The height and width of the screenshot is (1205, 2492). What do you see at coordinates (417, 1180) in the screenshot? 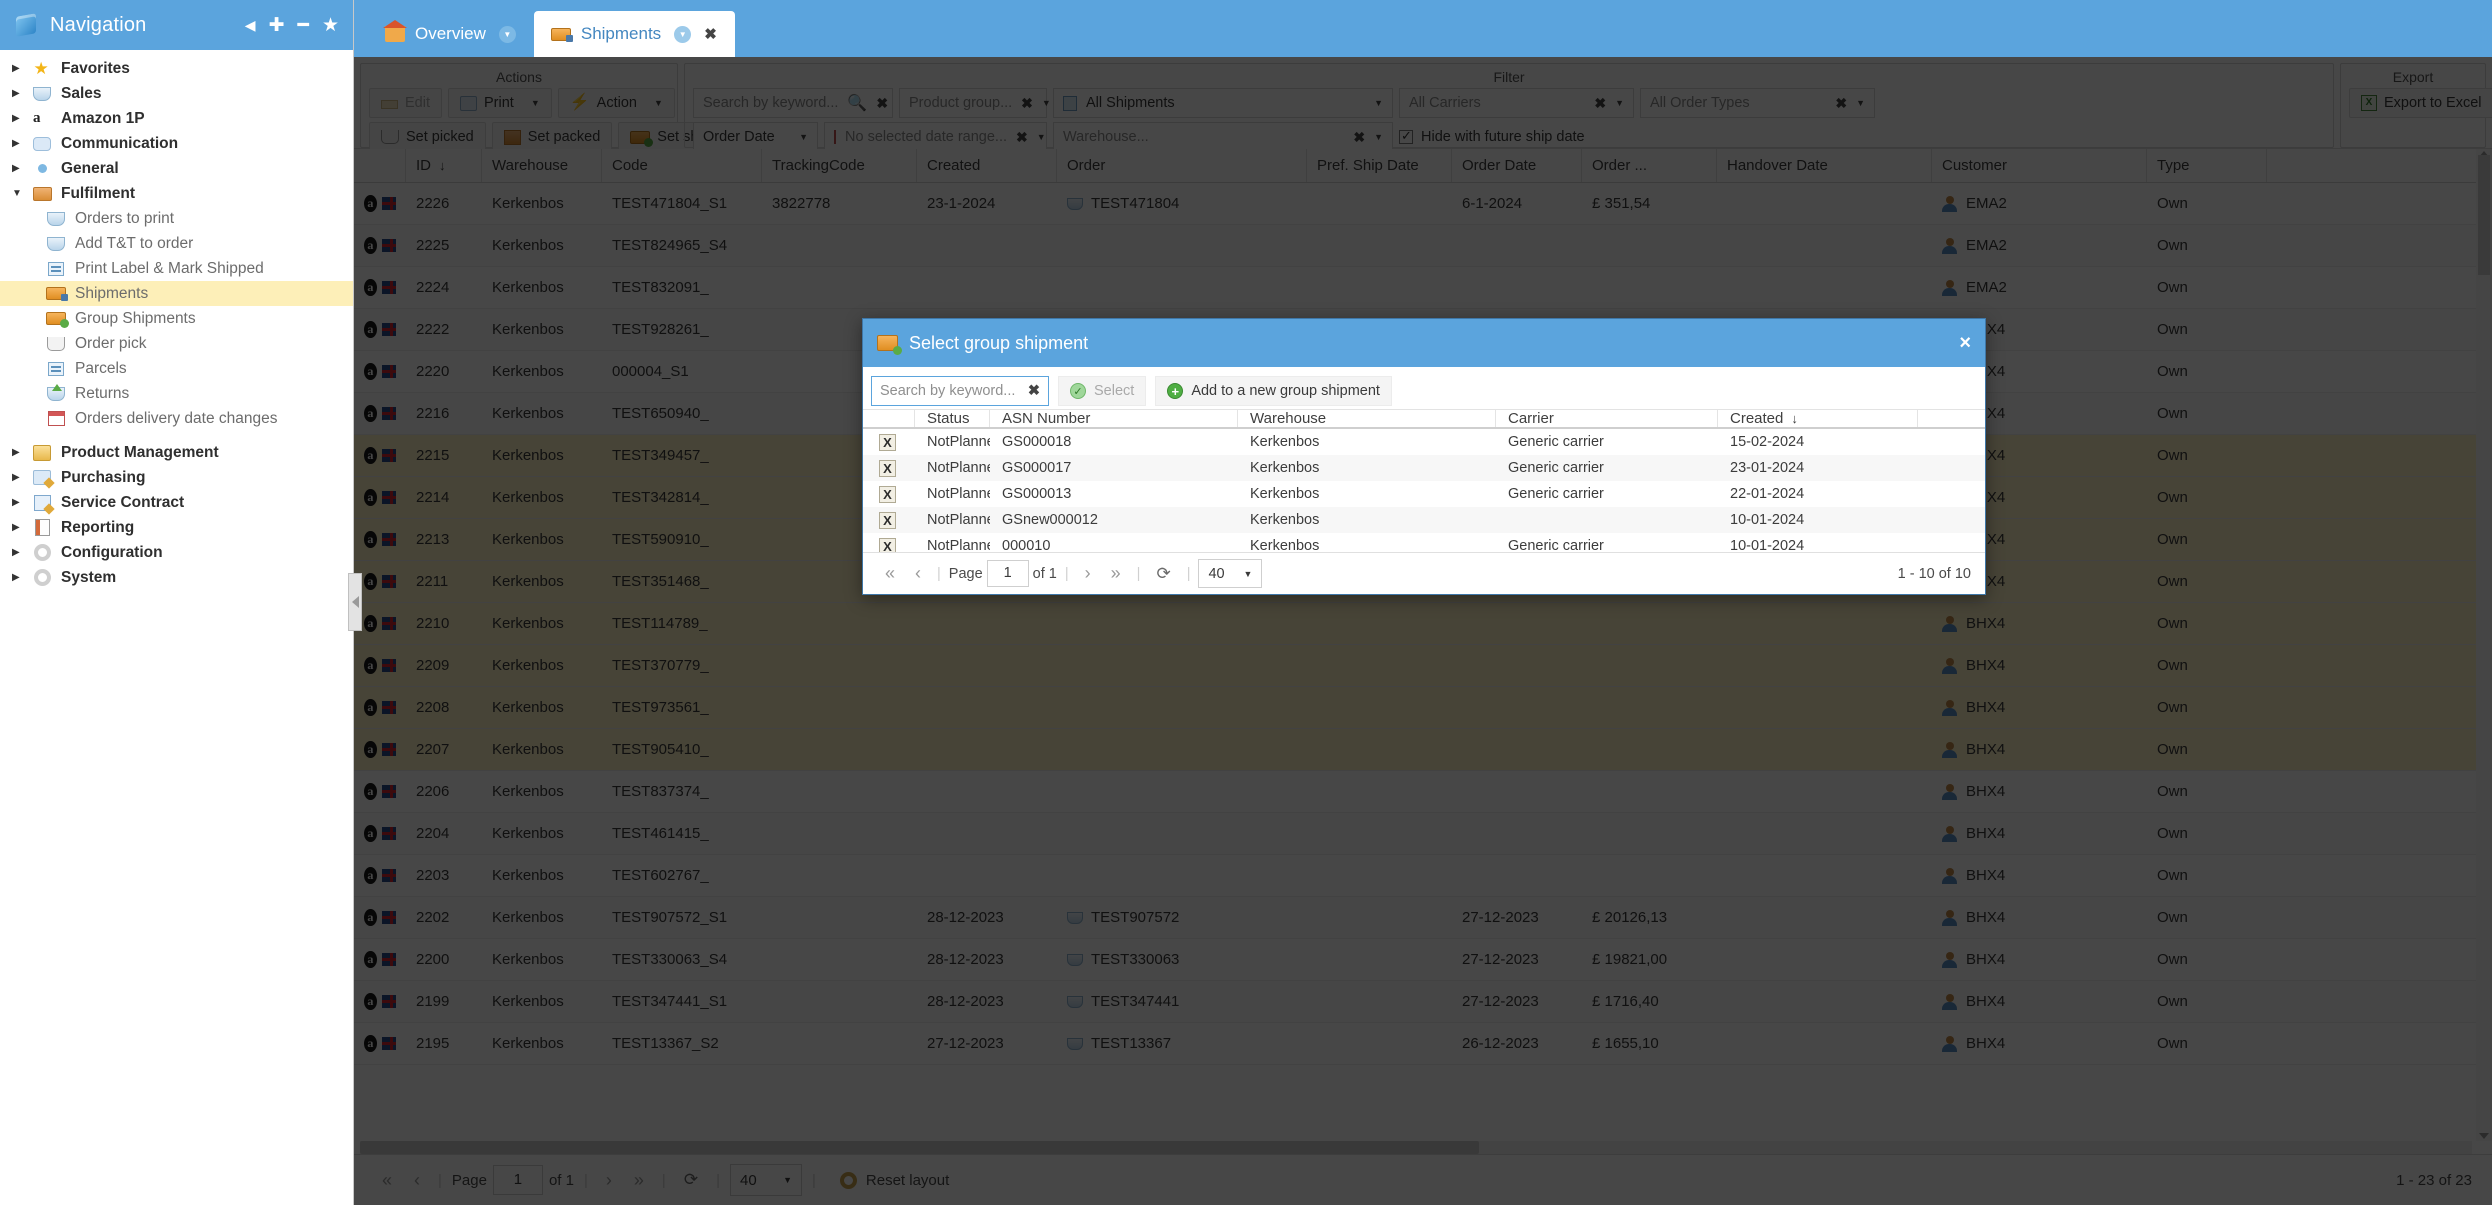
I see `prev-page-button: ‹` at bounding box center [417, 1180].